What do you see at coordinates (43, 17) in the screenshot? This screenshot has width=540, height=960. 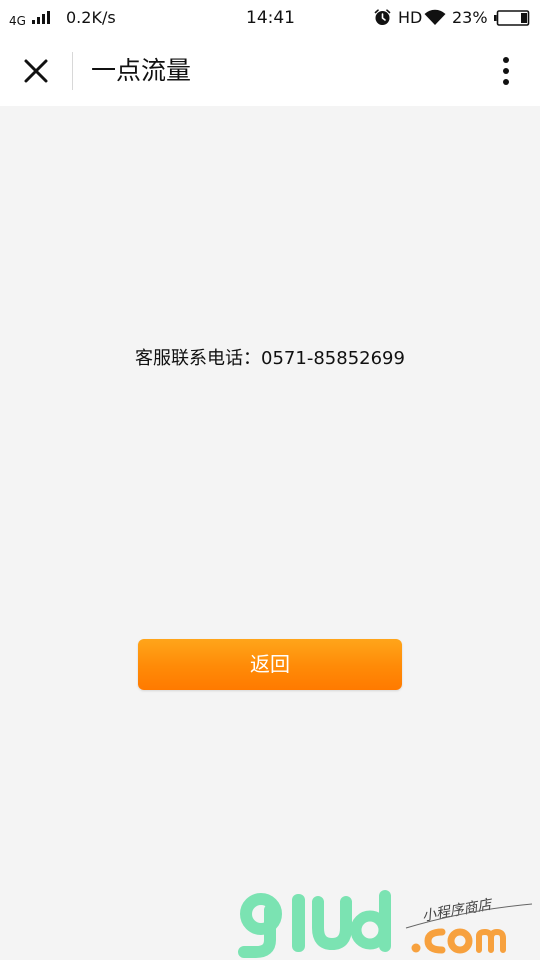 I see `signal-icon` at bounding box center [43, 17].